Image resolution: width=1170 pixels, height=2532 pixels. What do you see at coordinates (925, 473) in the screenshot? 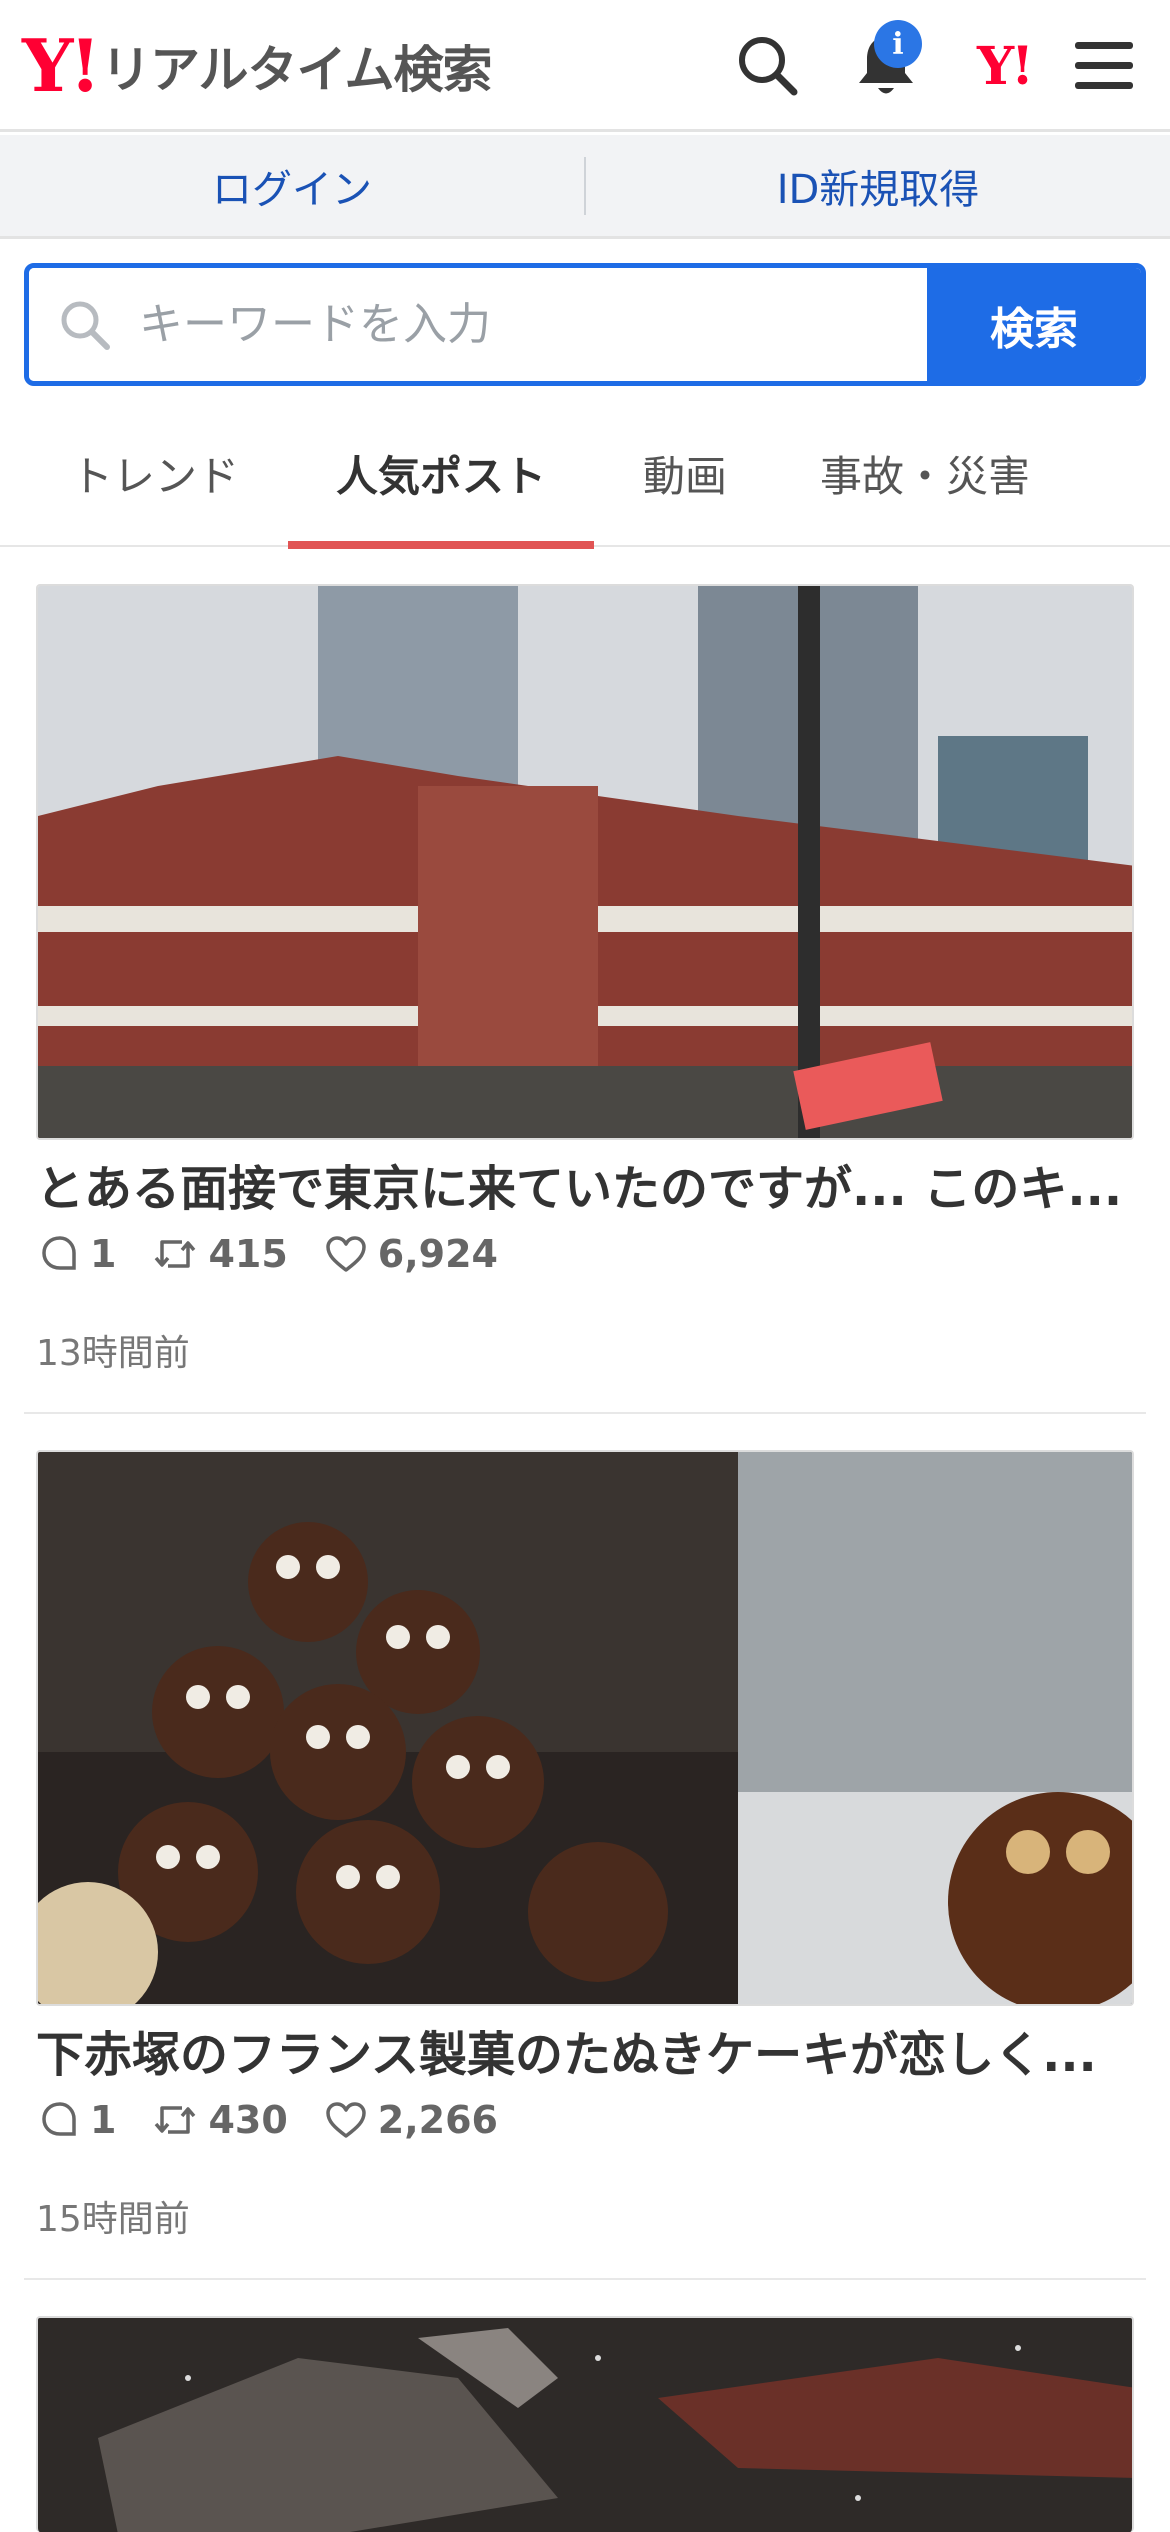
I see `tab-accident-disaster: 事故・災害` at bounding box center [925, 473].